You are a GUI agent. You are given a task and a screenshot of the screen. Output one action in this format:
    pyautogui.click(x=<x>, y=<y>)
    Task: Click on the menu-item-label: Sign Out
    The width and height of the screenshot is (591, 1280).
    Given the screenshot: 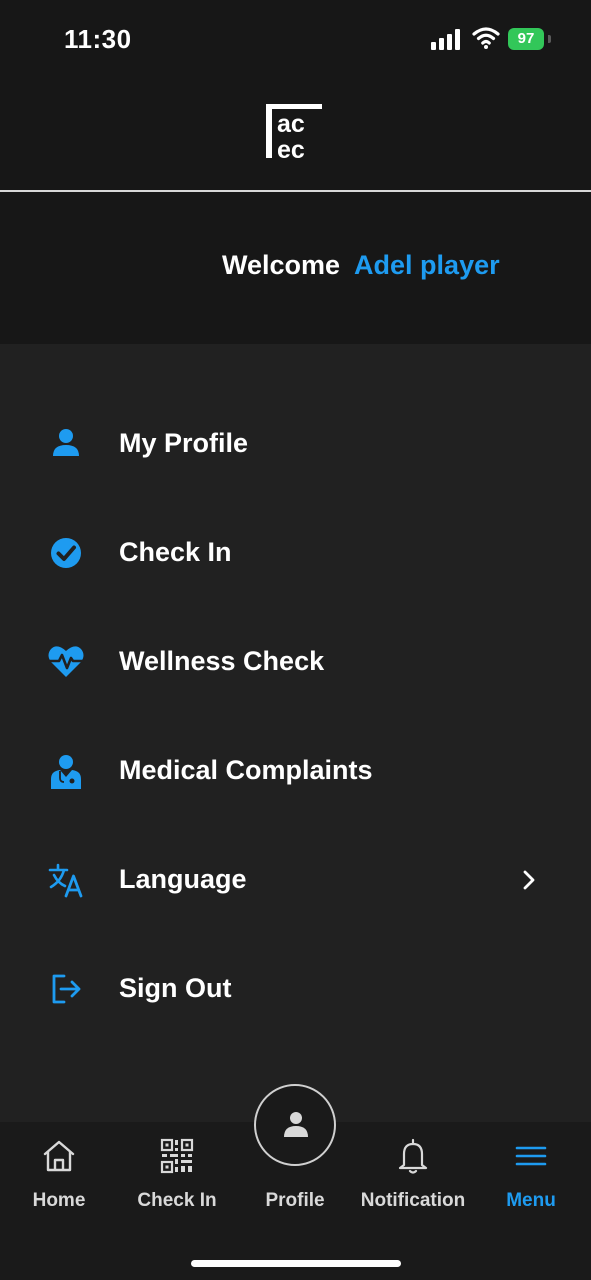 What is the action you would take?
    pyautogui.click(x=175, y=988)
    